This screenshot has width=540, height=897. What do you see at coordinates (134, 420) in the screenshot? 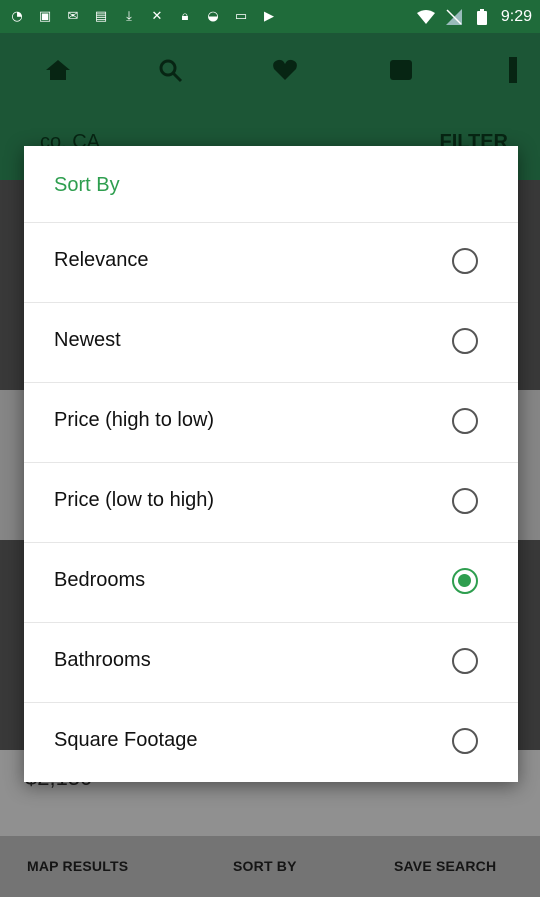
I see `option-label: Price (high to low)` at bounding box center [134, 420].